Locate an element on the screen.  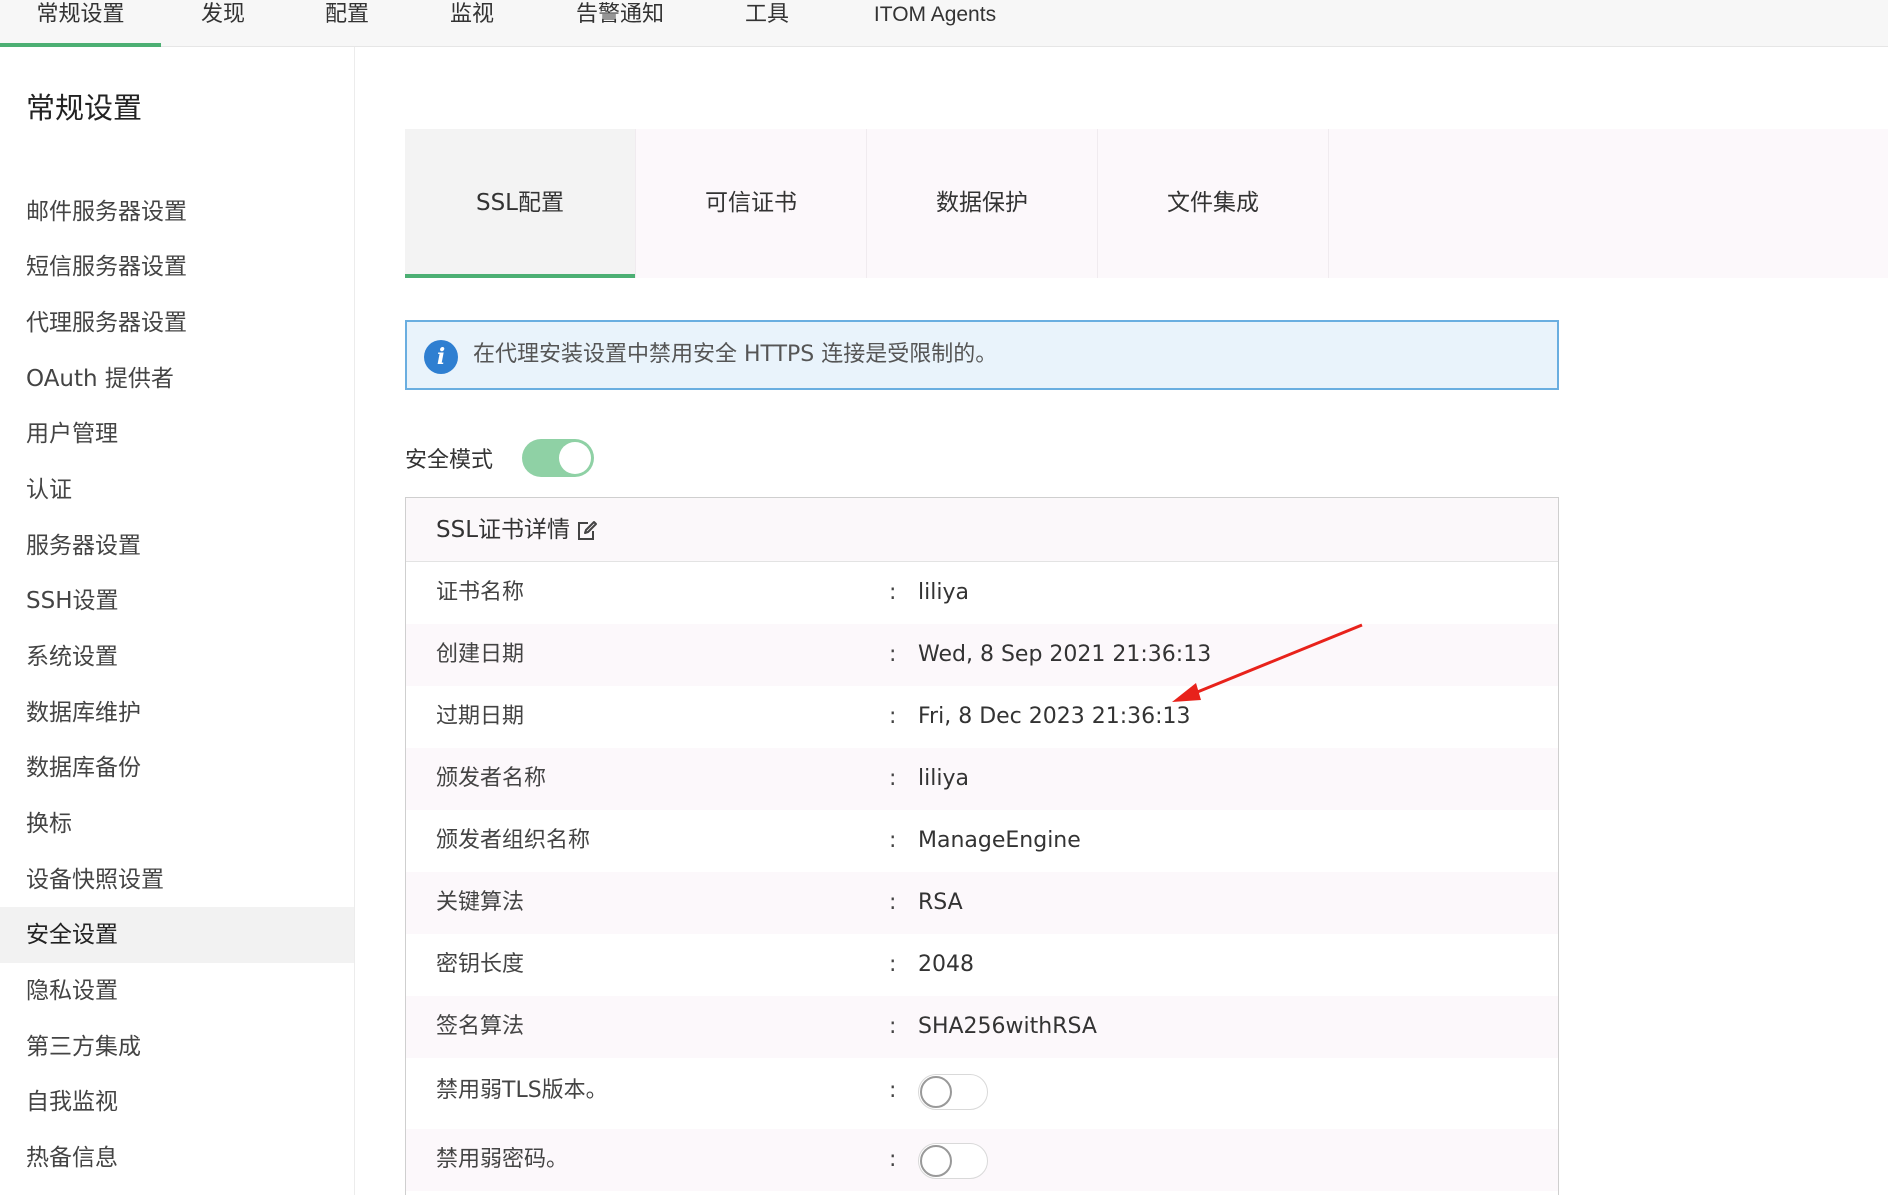
info-alert: i 在代理安装设置中禁用安全 HTTPS 连接是受限制的。 is located at coordinates (982, 355).